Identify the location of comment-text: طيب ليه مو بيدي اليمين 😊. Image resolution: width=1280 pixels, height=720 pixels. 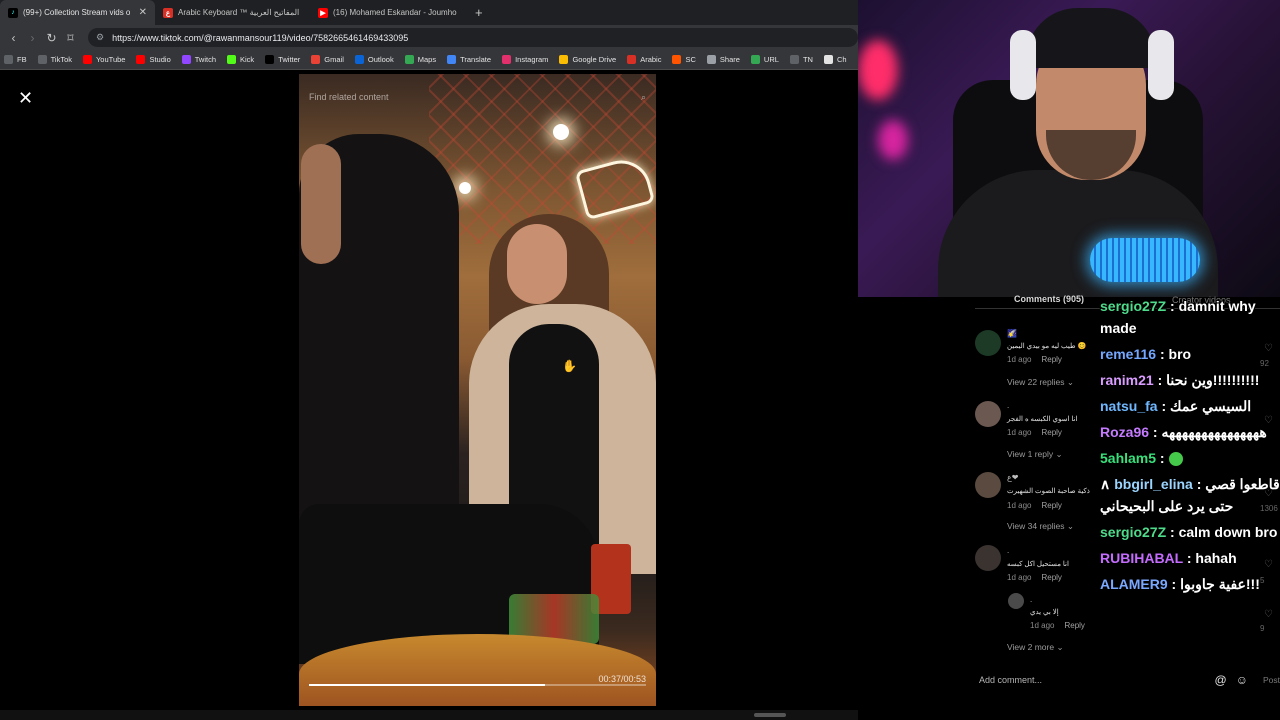
(1047, 346).